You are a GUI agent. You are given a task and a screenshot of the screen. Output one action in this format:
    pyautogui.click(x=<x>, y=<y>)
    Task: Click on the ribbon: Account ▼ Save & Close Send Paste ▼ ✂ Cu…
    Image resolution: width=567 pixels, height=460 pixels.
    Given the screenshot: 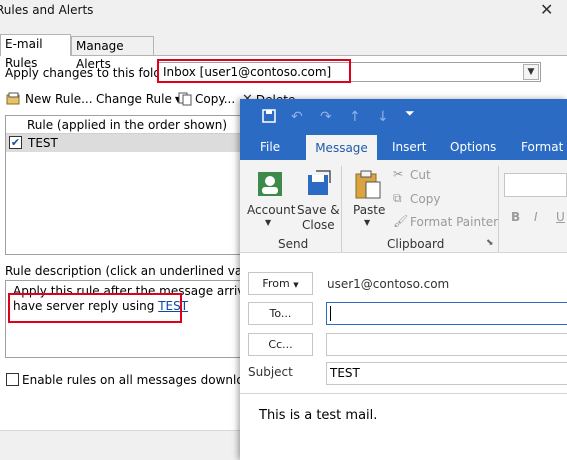 What is the action you would take?
    pyautogui.click(x=403, y=206)
    